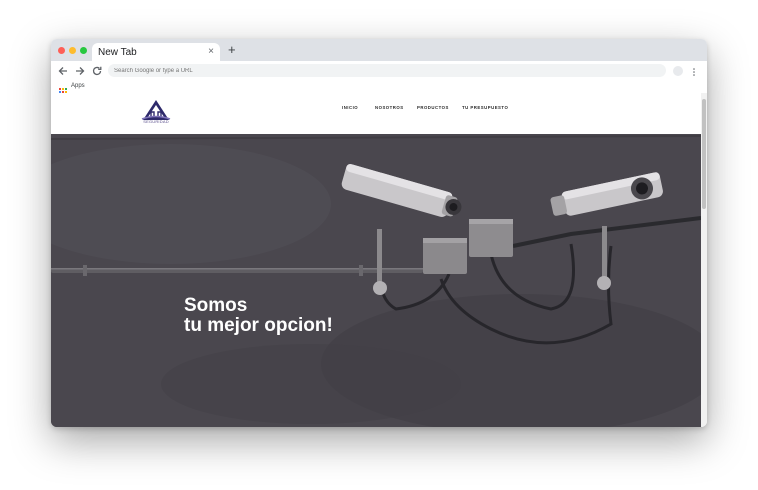 The image size is (758, 490). What do you see at coordinates (350, 107) in the screenshot?
I see `nav-inicio: INICIO` at bounding box center [350, 107].